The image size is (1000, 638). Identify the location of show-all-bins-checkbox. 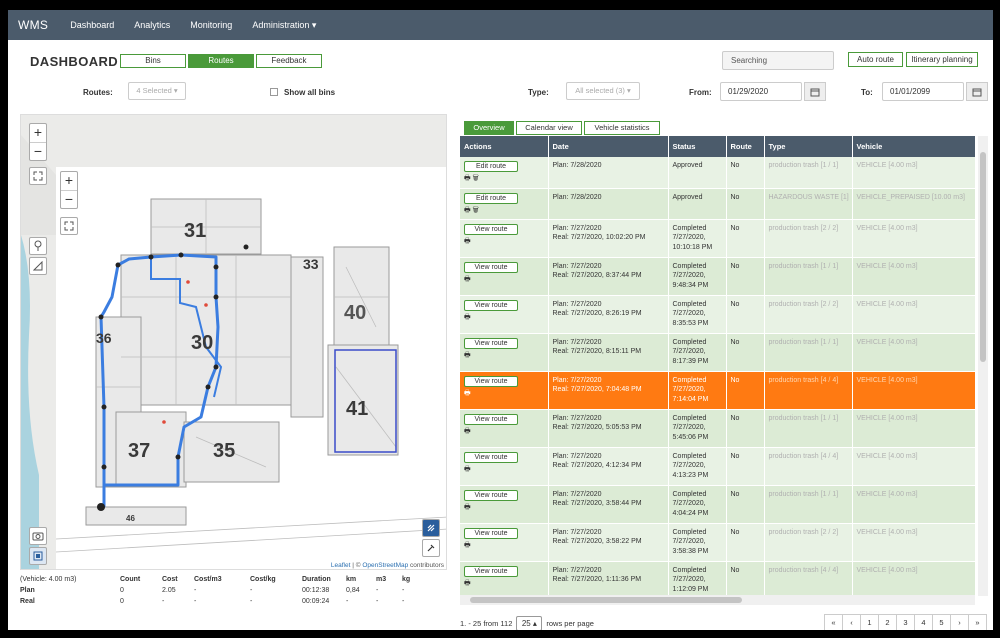
(274, 92).